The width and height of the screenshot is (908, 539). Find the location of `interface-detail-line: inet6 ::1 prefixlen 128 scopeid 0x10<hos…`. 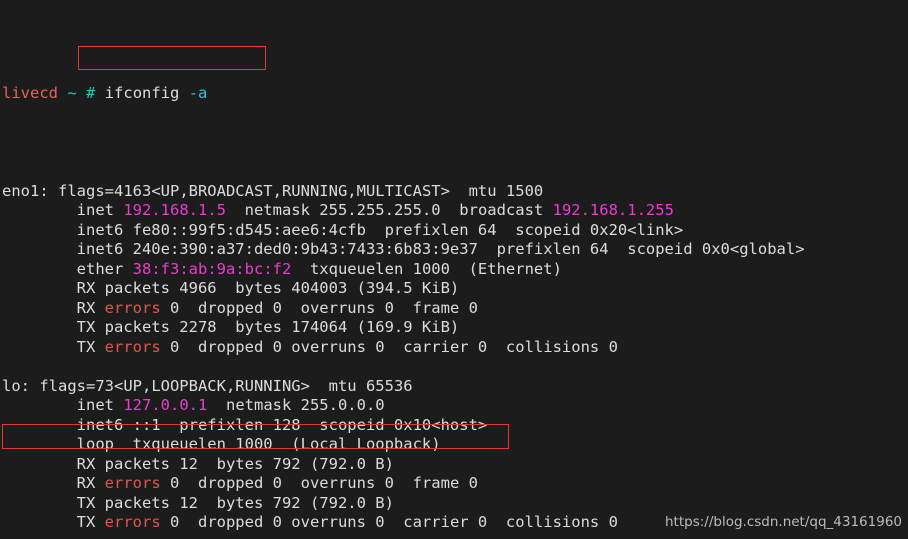

interface-detail-line: inet6 ::1 prefixlen 128 scopeid 0x10<hos… is located at coordinates (455, 426).